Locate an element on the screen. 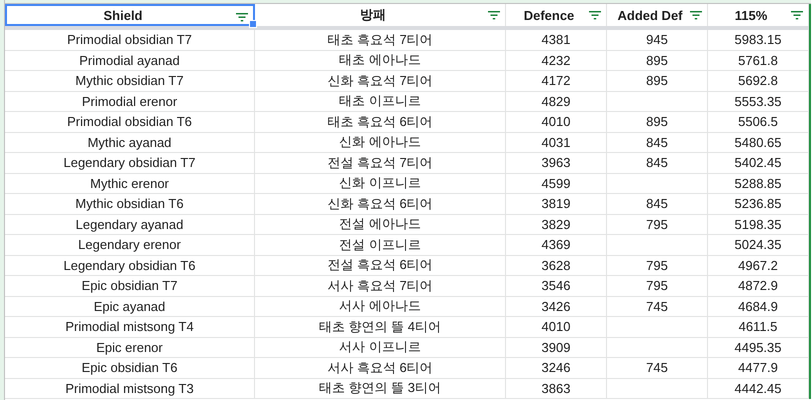 The height and width of the screenshot is (400, 812). table-cell: 3246 is located at coordinates (556, 368).